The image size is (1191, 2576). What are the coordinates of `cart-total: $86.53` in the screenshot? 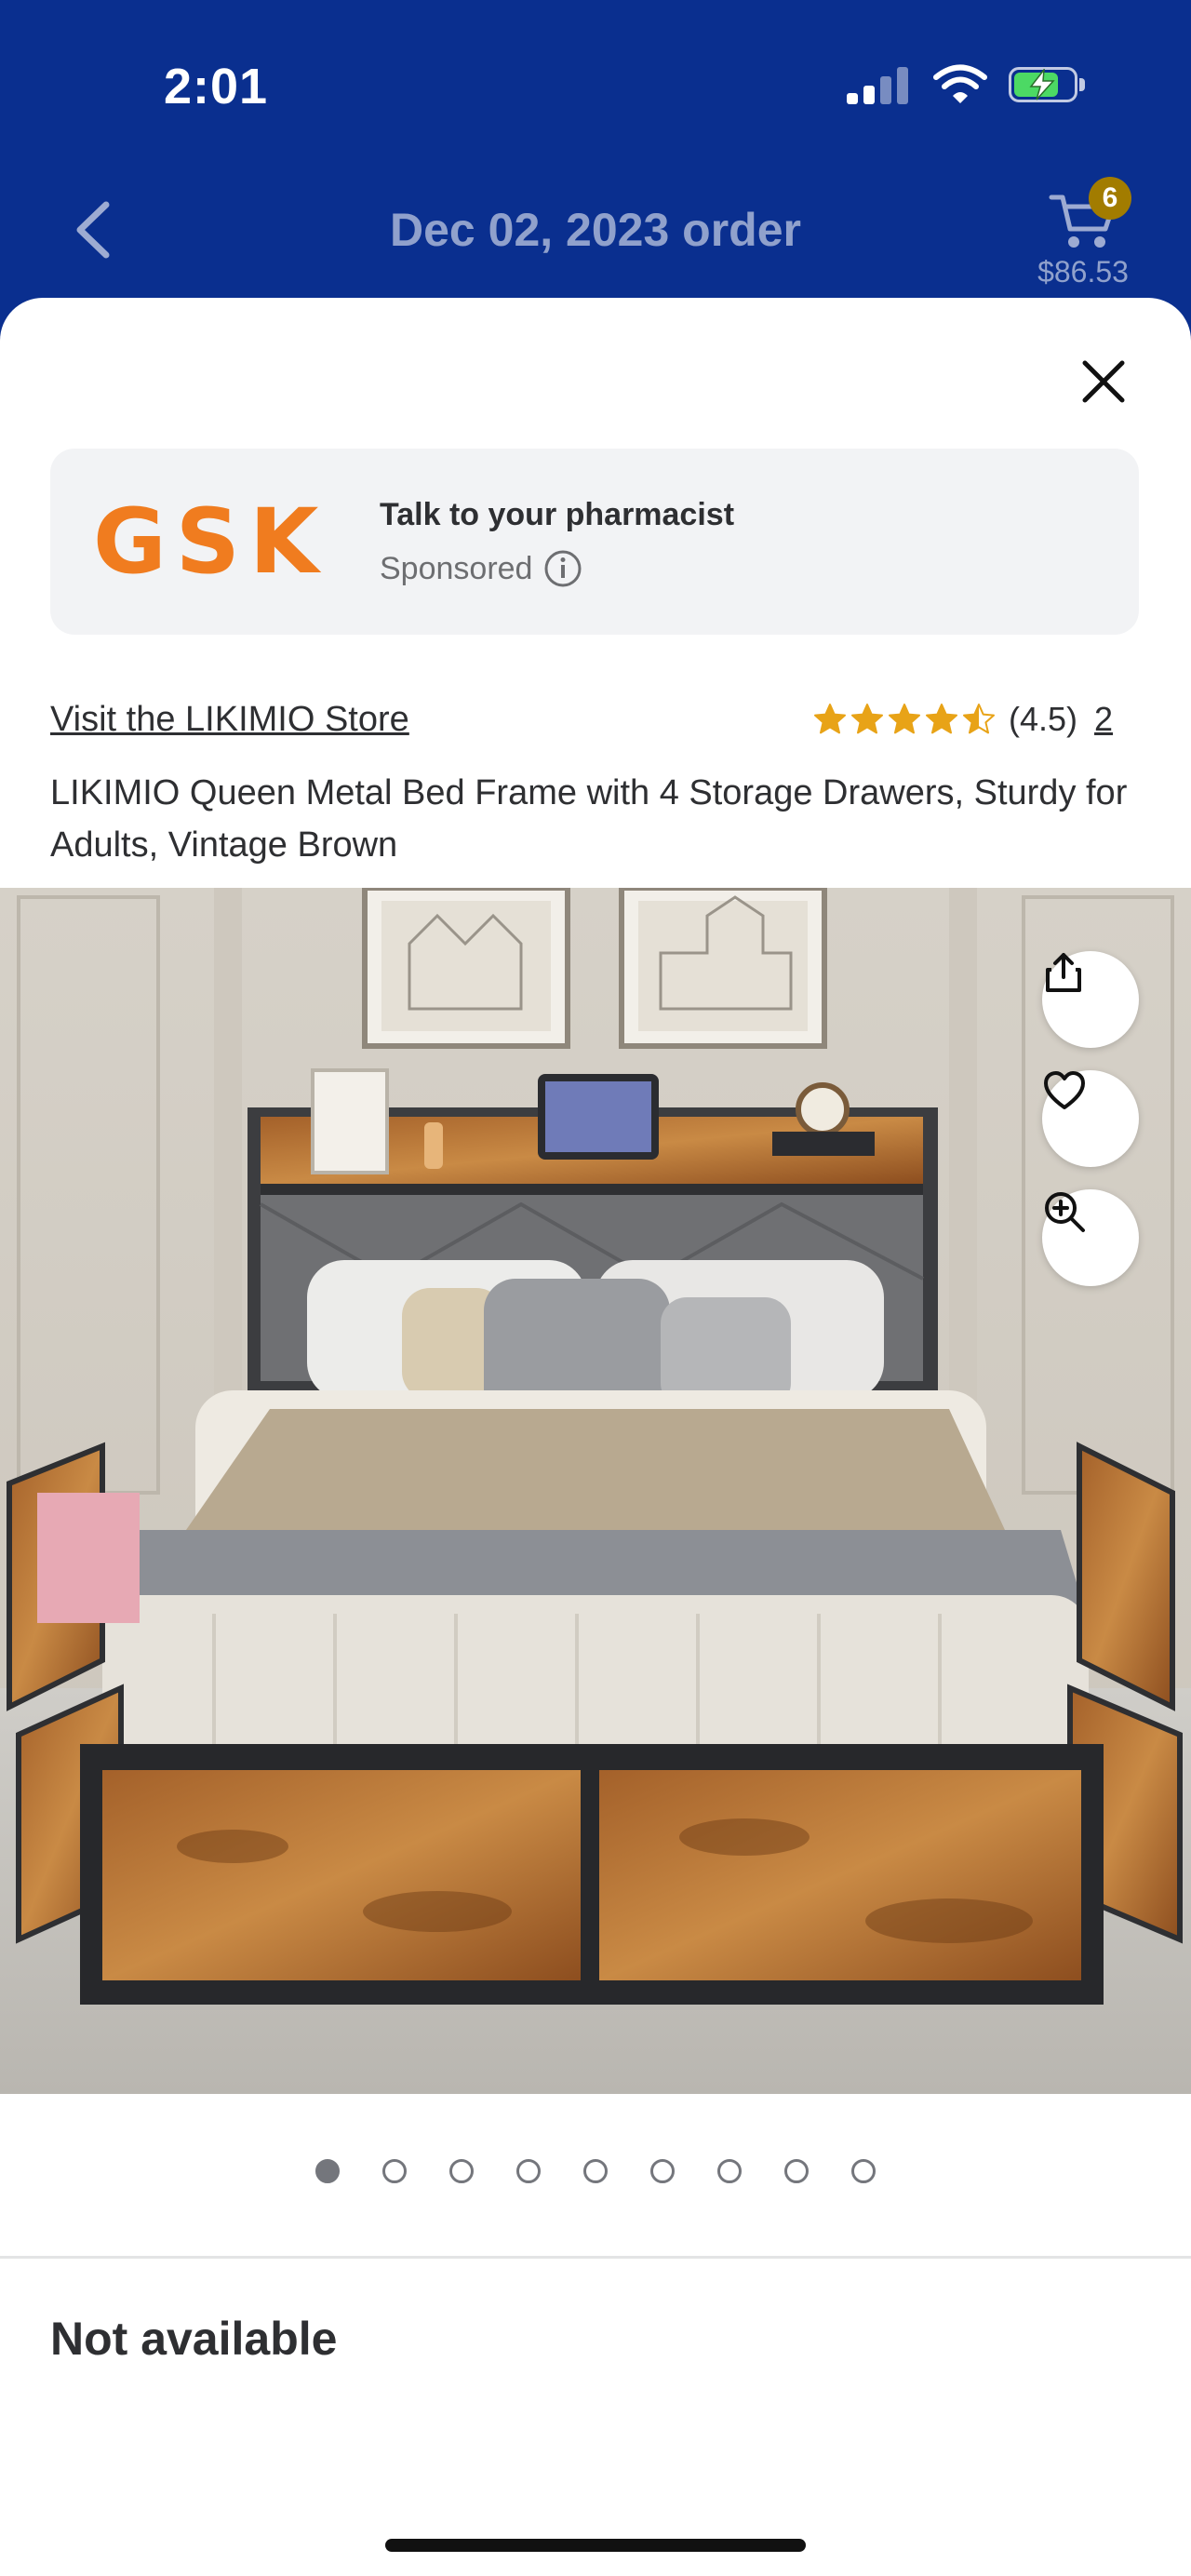 It's located at (1083, 271).